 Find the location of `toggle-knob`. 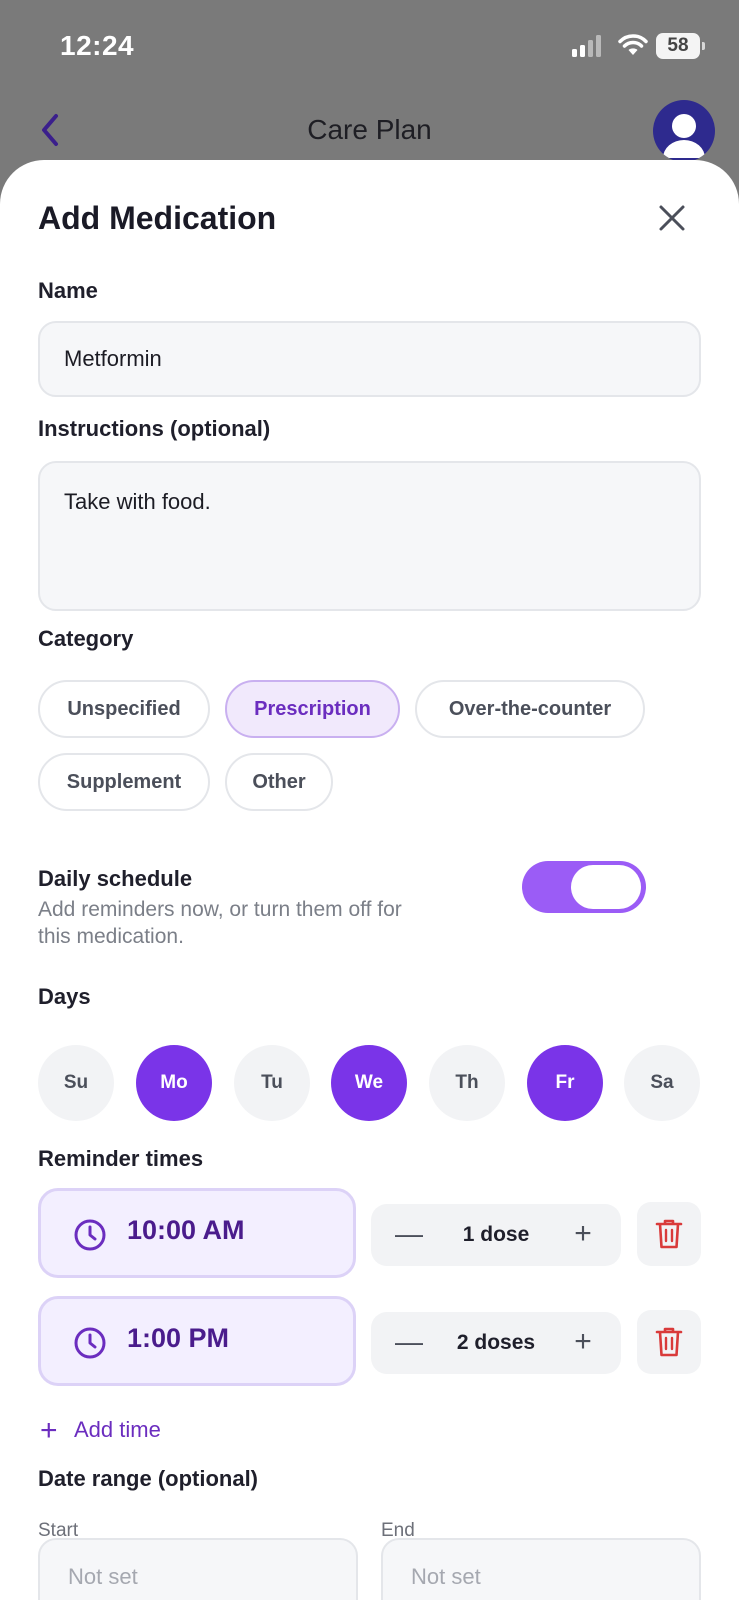

toggle-knob is located at coordinates (606, 887).